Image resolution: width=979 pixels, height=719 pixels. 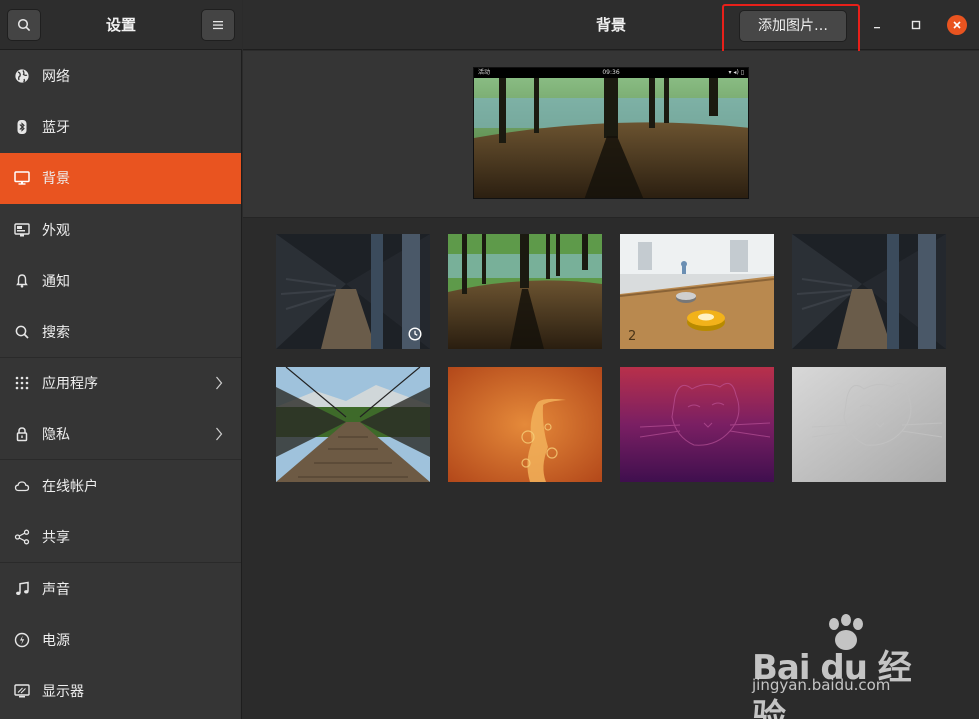 I want to click on wallpaper-orange-heron, so click(x=525, y=424).